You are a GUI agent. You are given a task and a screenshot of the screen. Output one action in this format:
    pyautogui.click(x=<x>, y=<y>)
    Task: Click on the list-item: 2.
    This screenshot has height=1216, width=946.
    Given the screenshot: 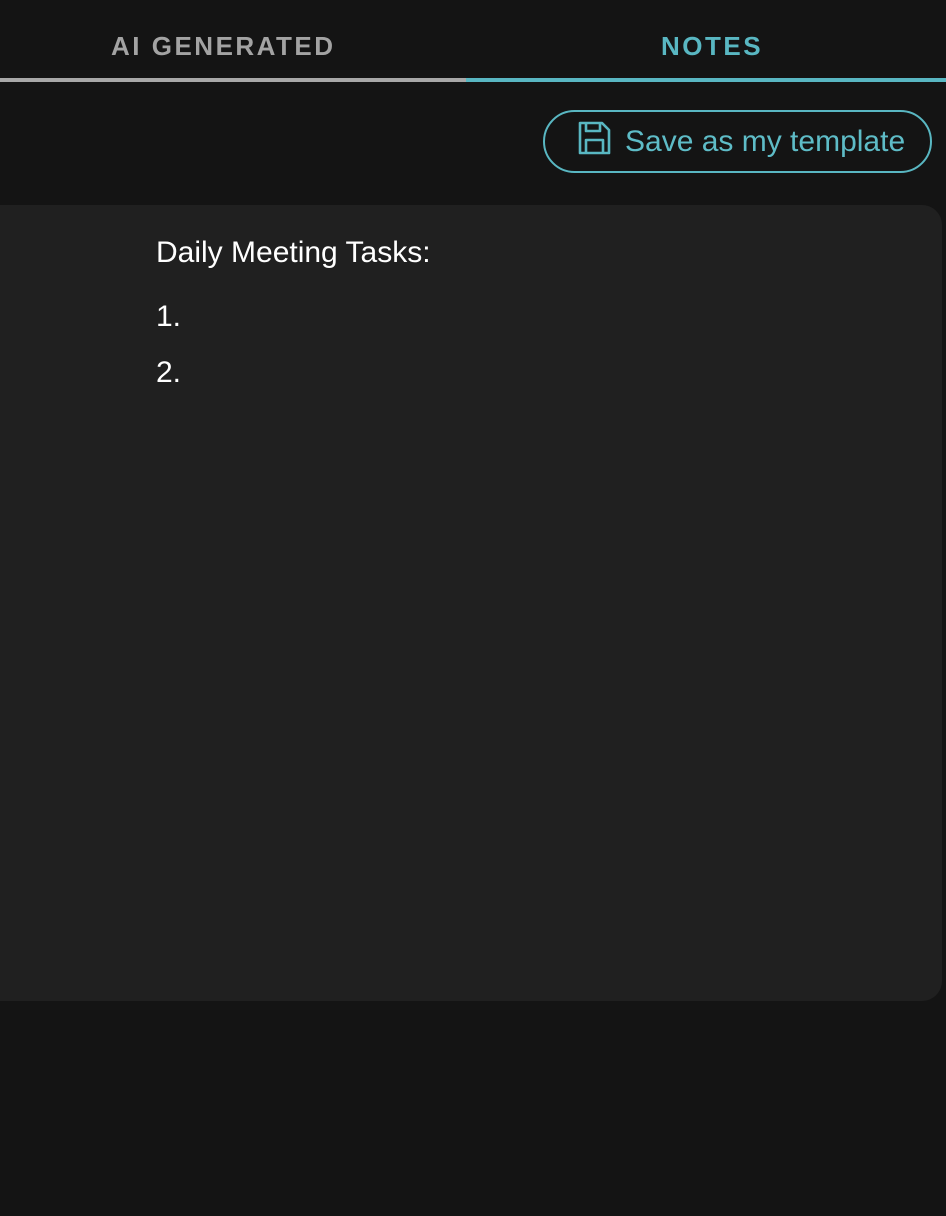 What is the action you would take?
    pyautogui.click(x=169, y=372)
    